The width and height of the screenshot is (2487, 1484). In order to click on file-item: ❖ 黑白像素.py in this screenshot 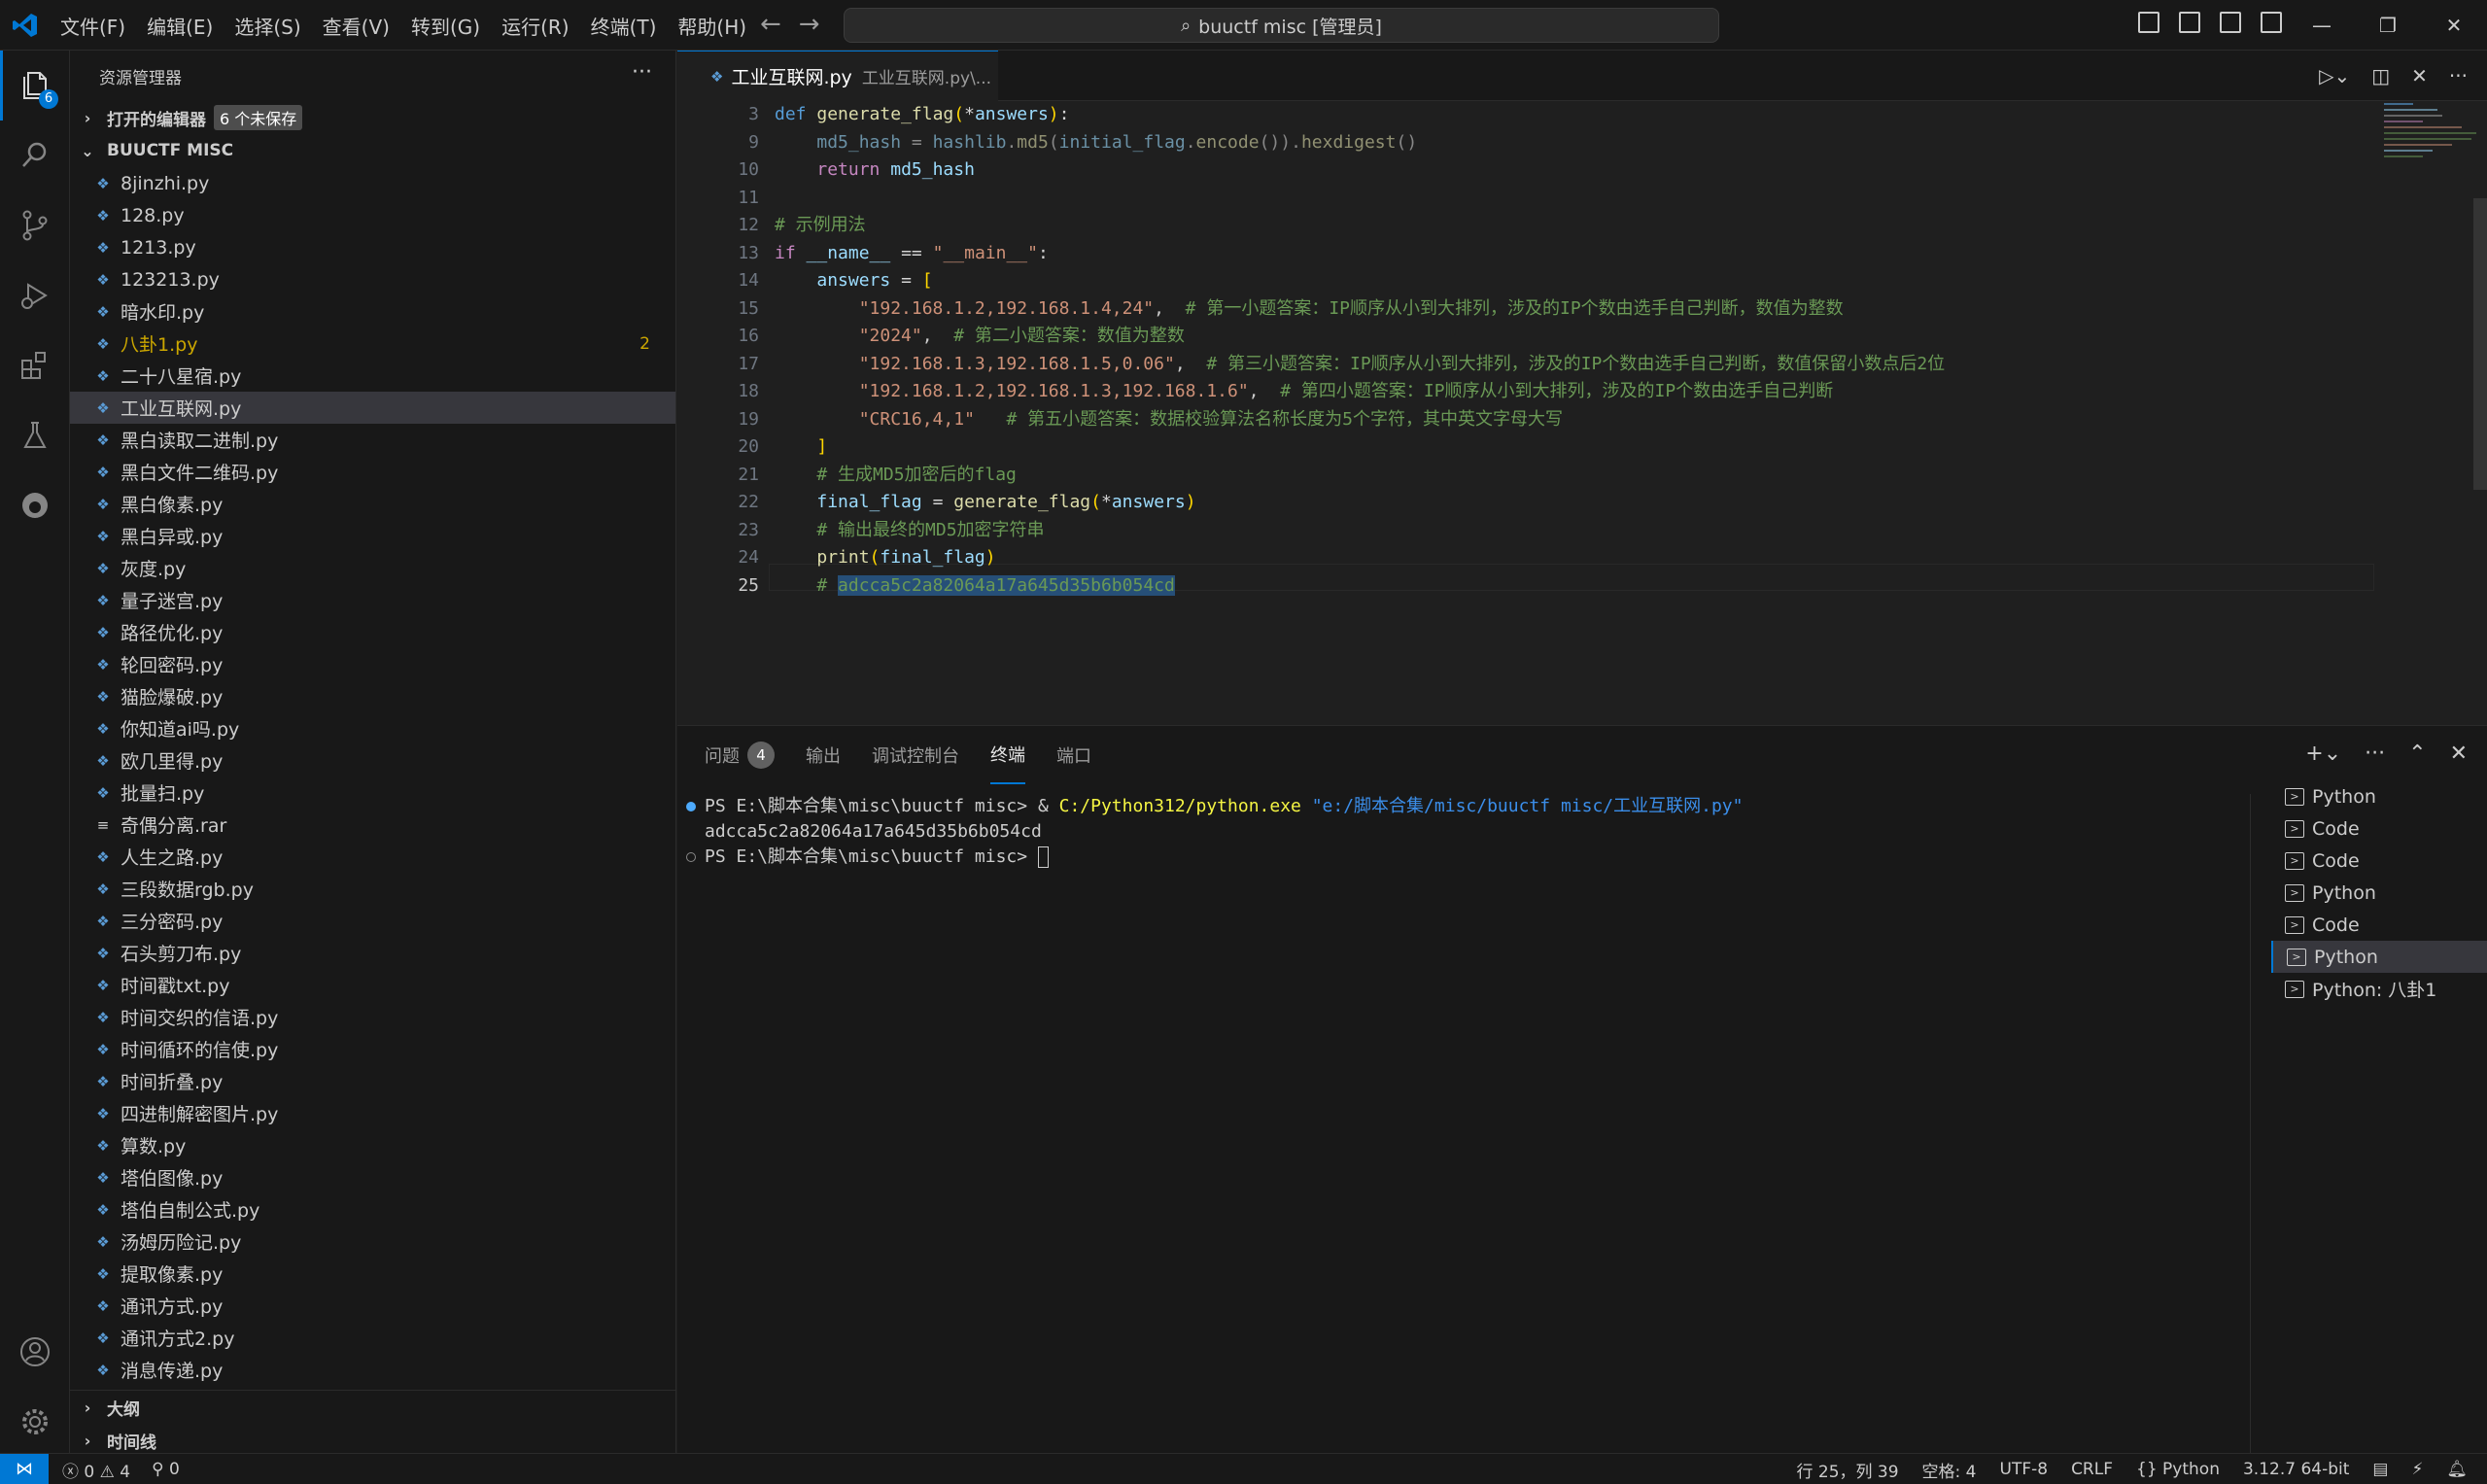, I will do `click(372, 504)`.